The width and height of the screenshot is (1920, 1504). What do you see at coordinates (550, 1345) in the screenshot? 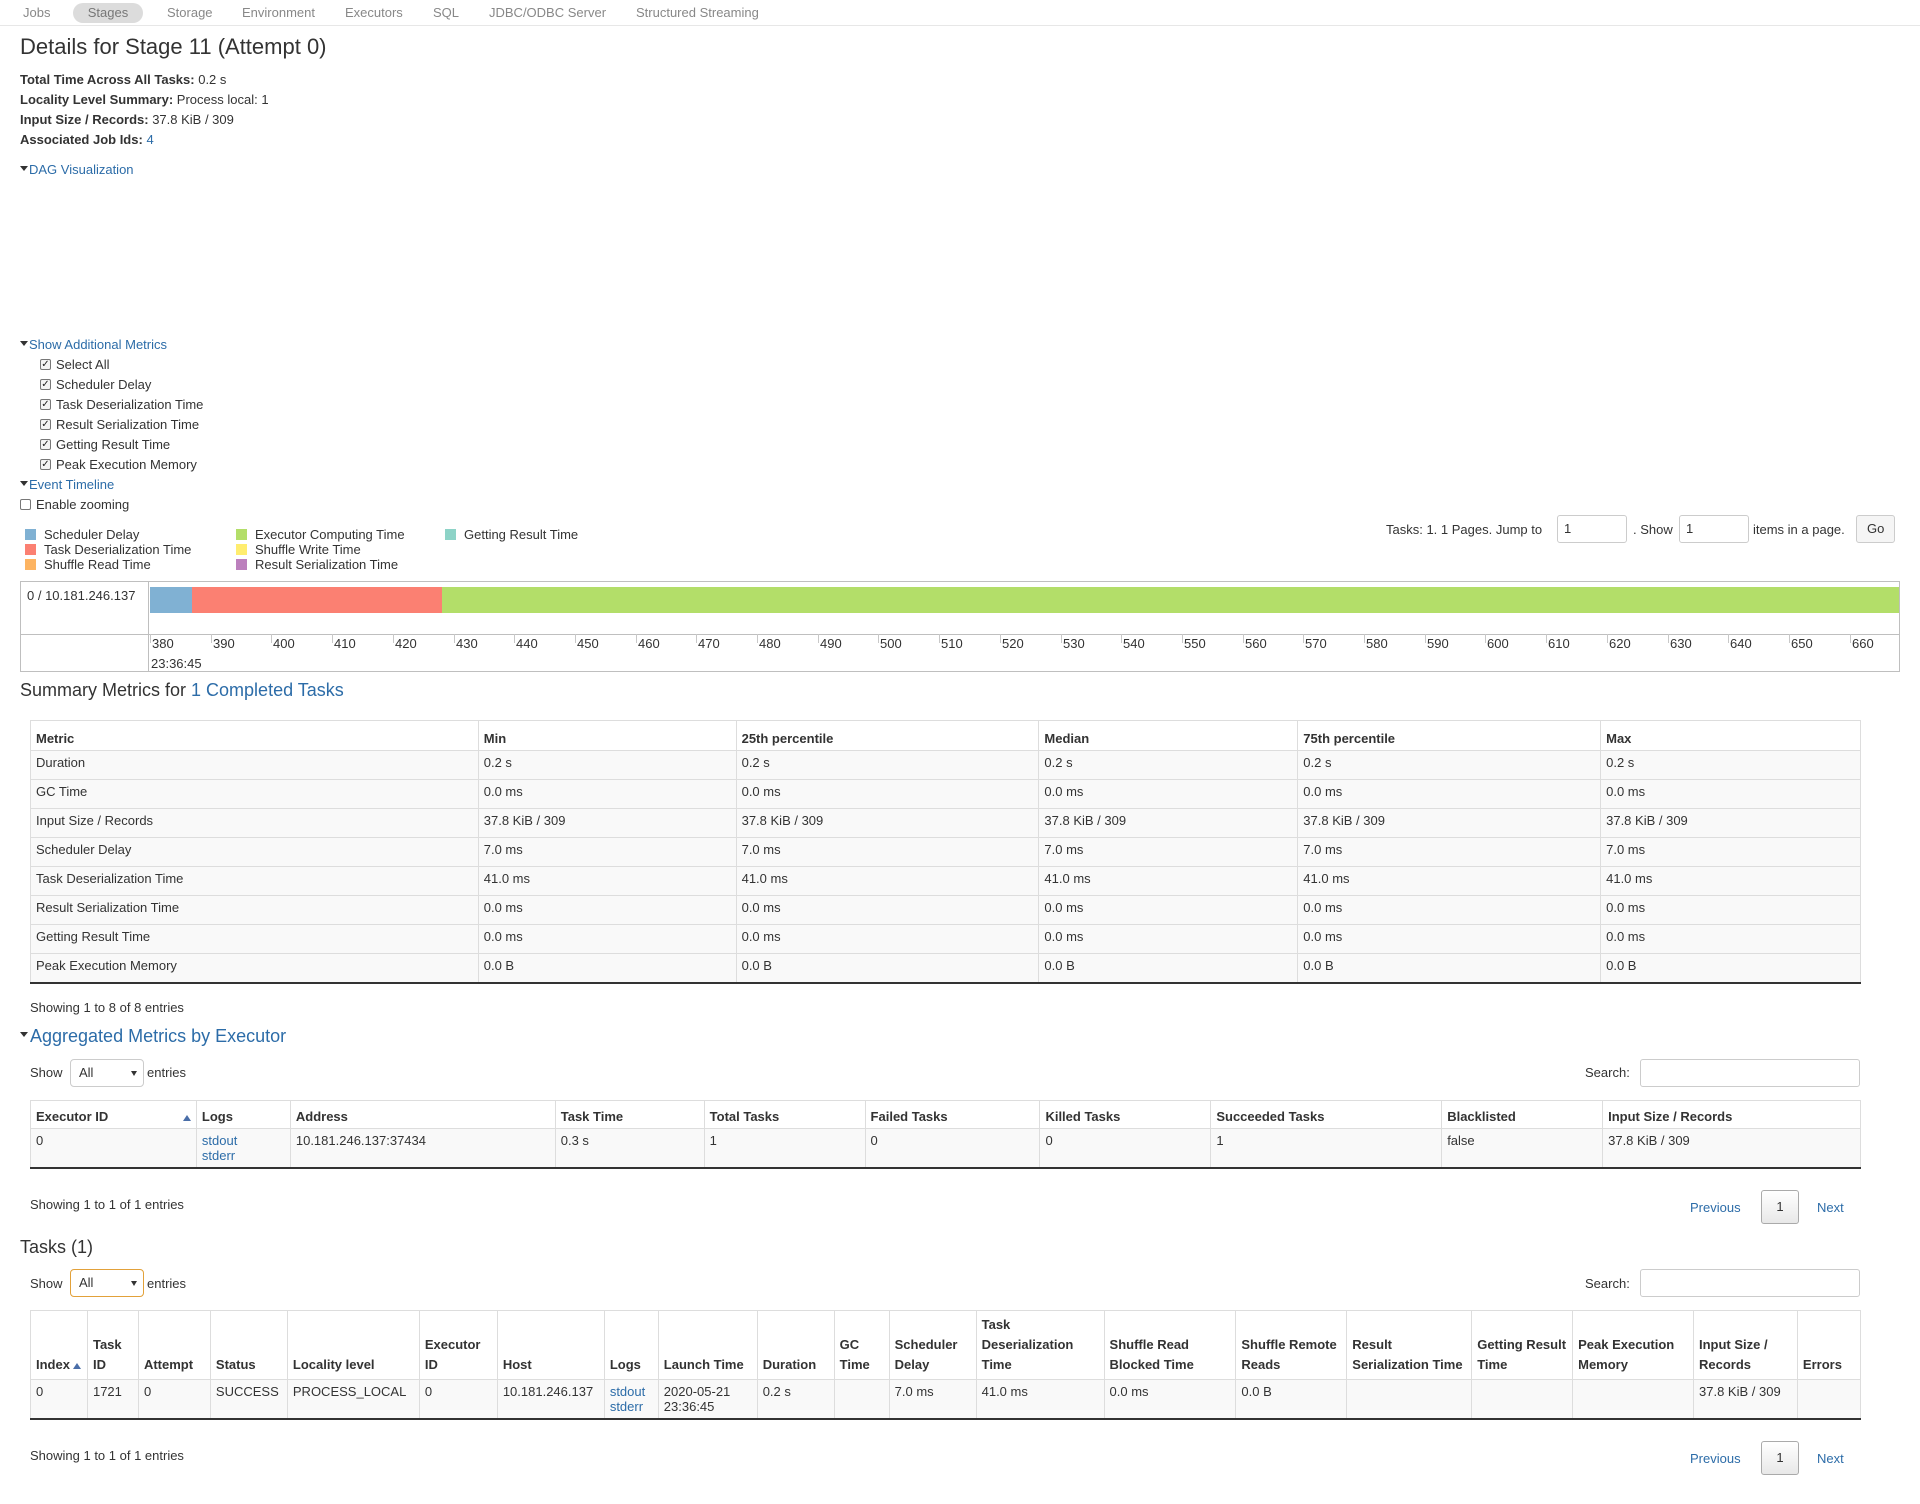
I see `column-header: Host` at bounding box center [550, 1345].